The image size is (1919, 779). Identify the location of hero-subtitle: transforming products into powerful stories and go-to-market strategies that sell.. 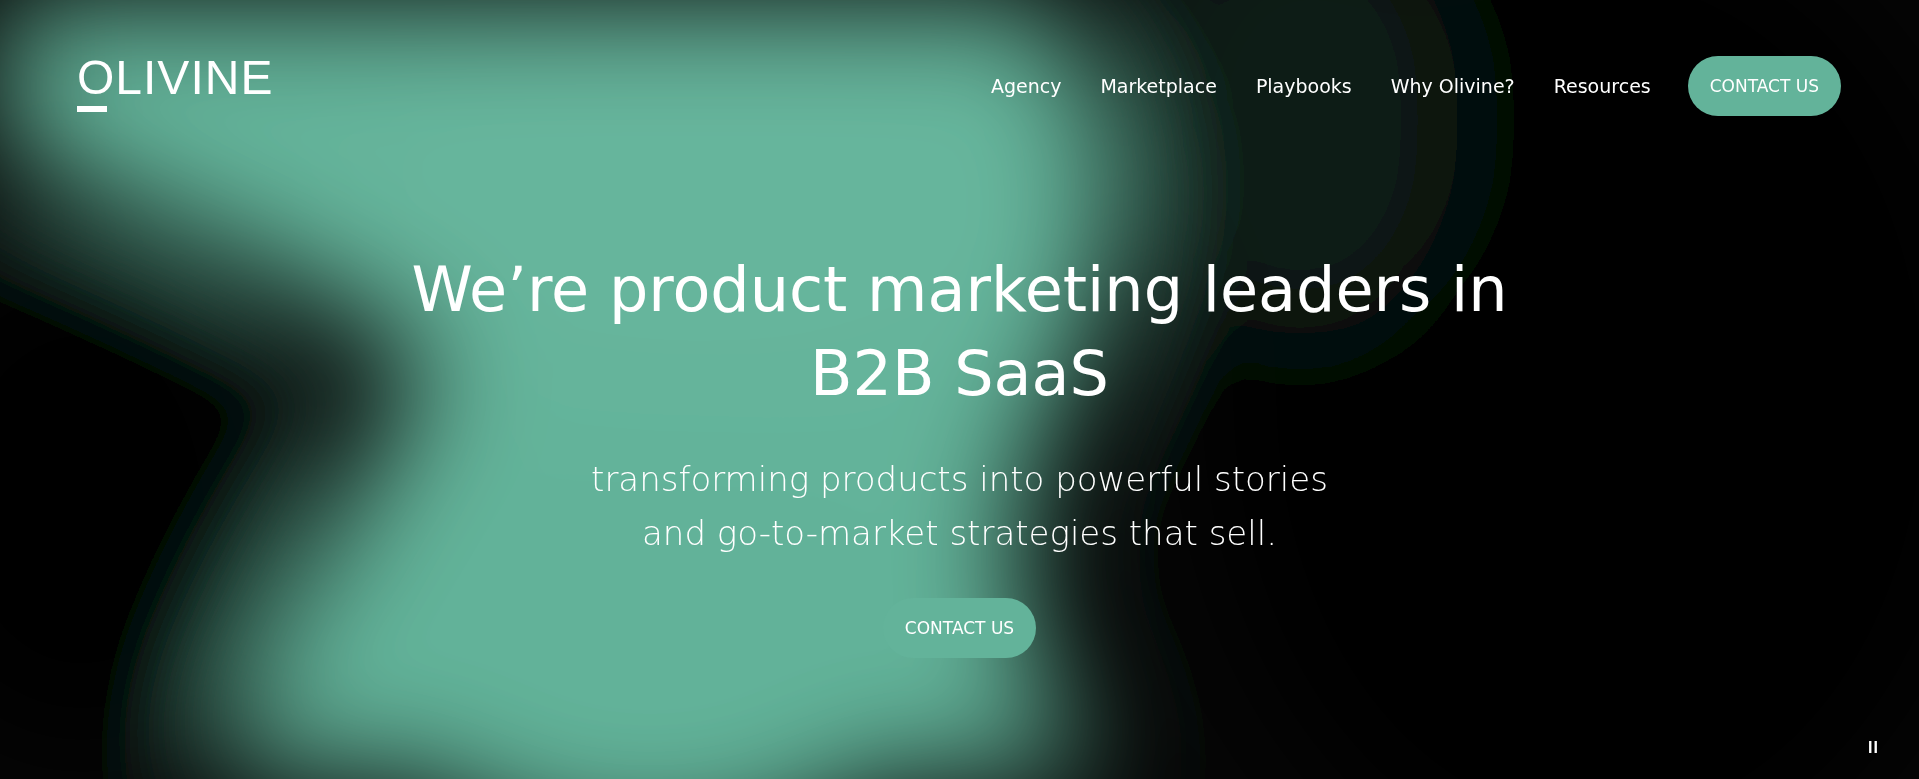
(959, 506).